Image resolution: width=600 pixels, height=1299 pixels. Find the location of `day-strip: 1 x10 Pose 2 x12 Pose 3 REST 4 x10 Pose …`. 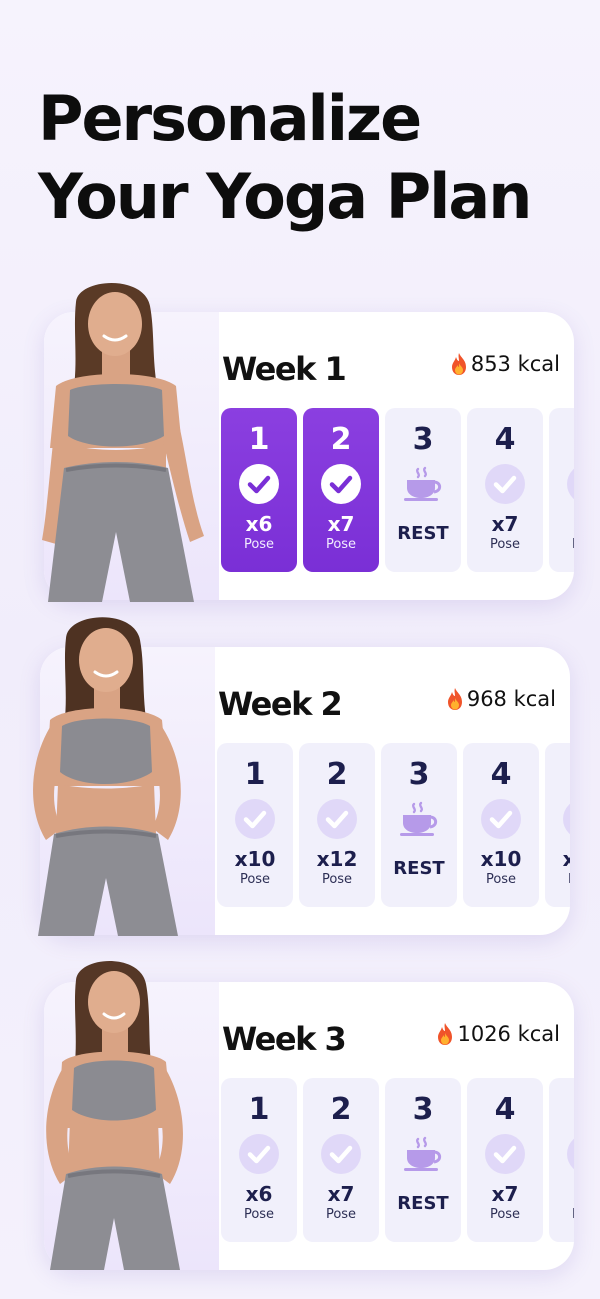

day-strip: 1 x10 Pose 2 x12 Pose 3 REST 4 x10 Pose … is located at coordinates (393, 825).